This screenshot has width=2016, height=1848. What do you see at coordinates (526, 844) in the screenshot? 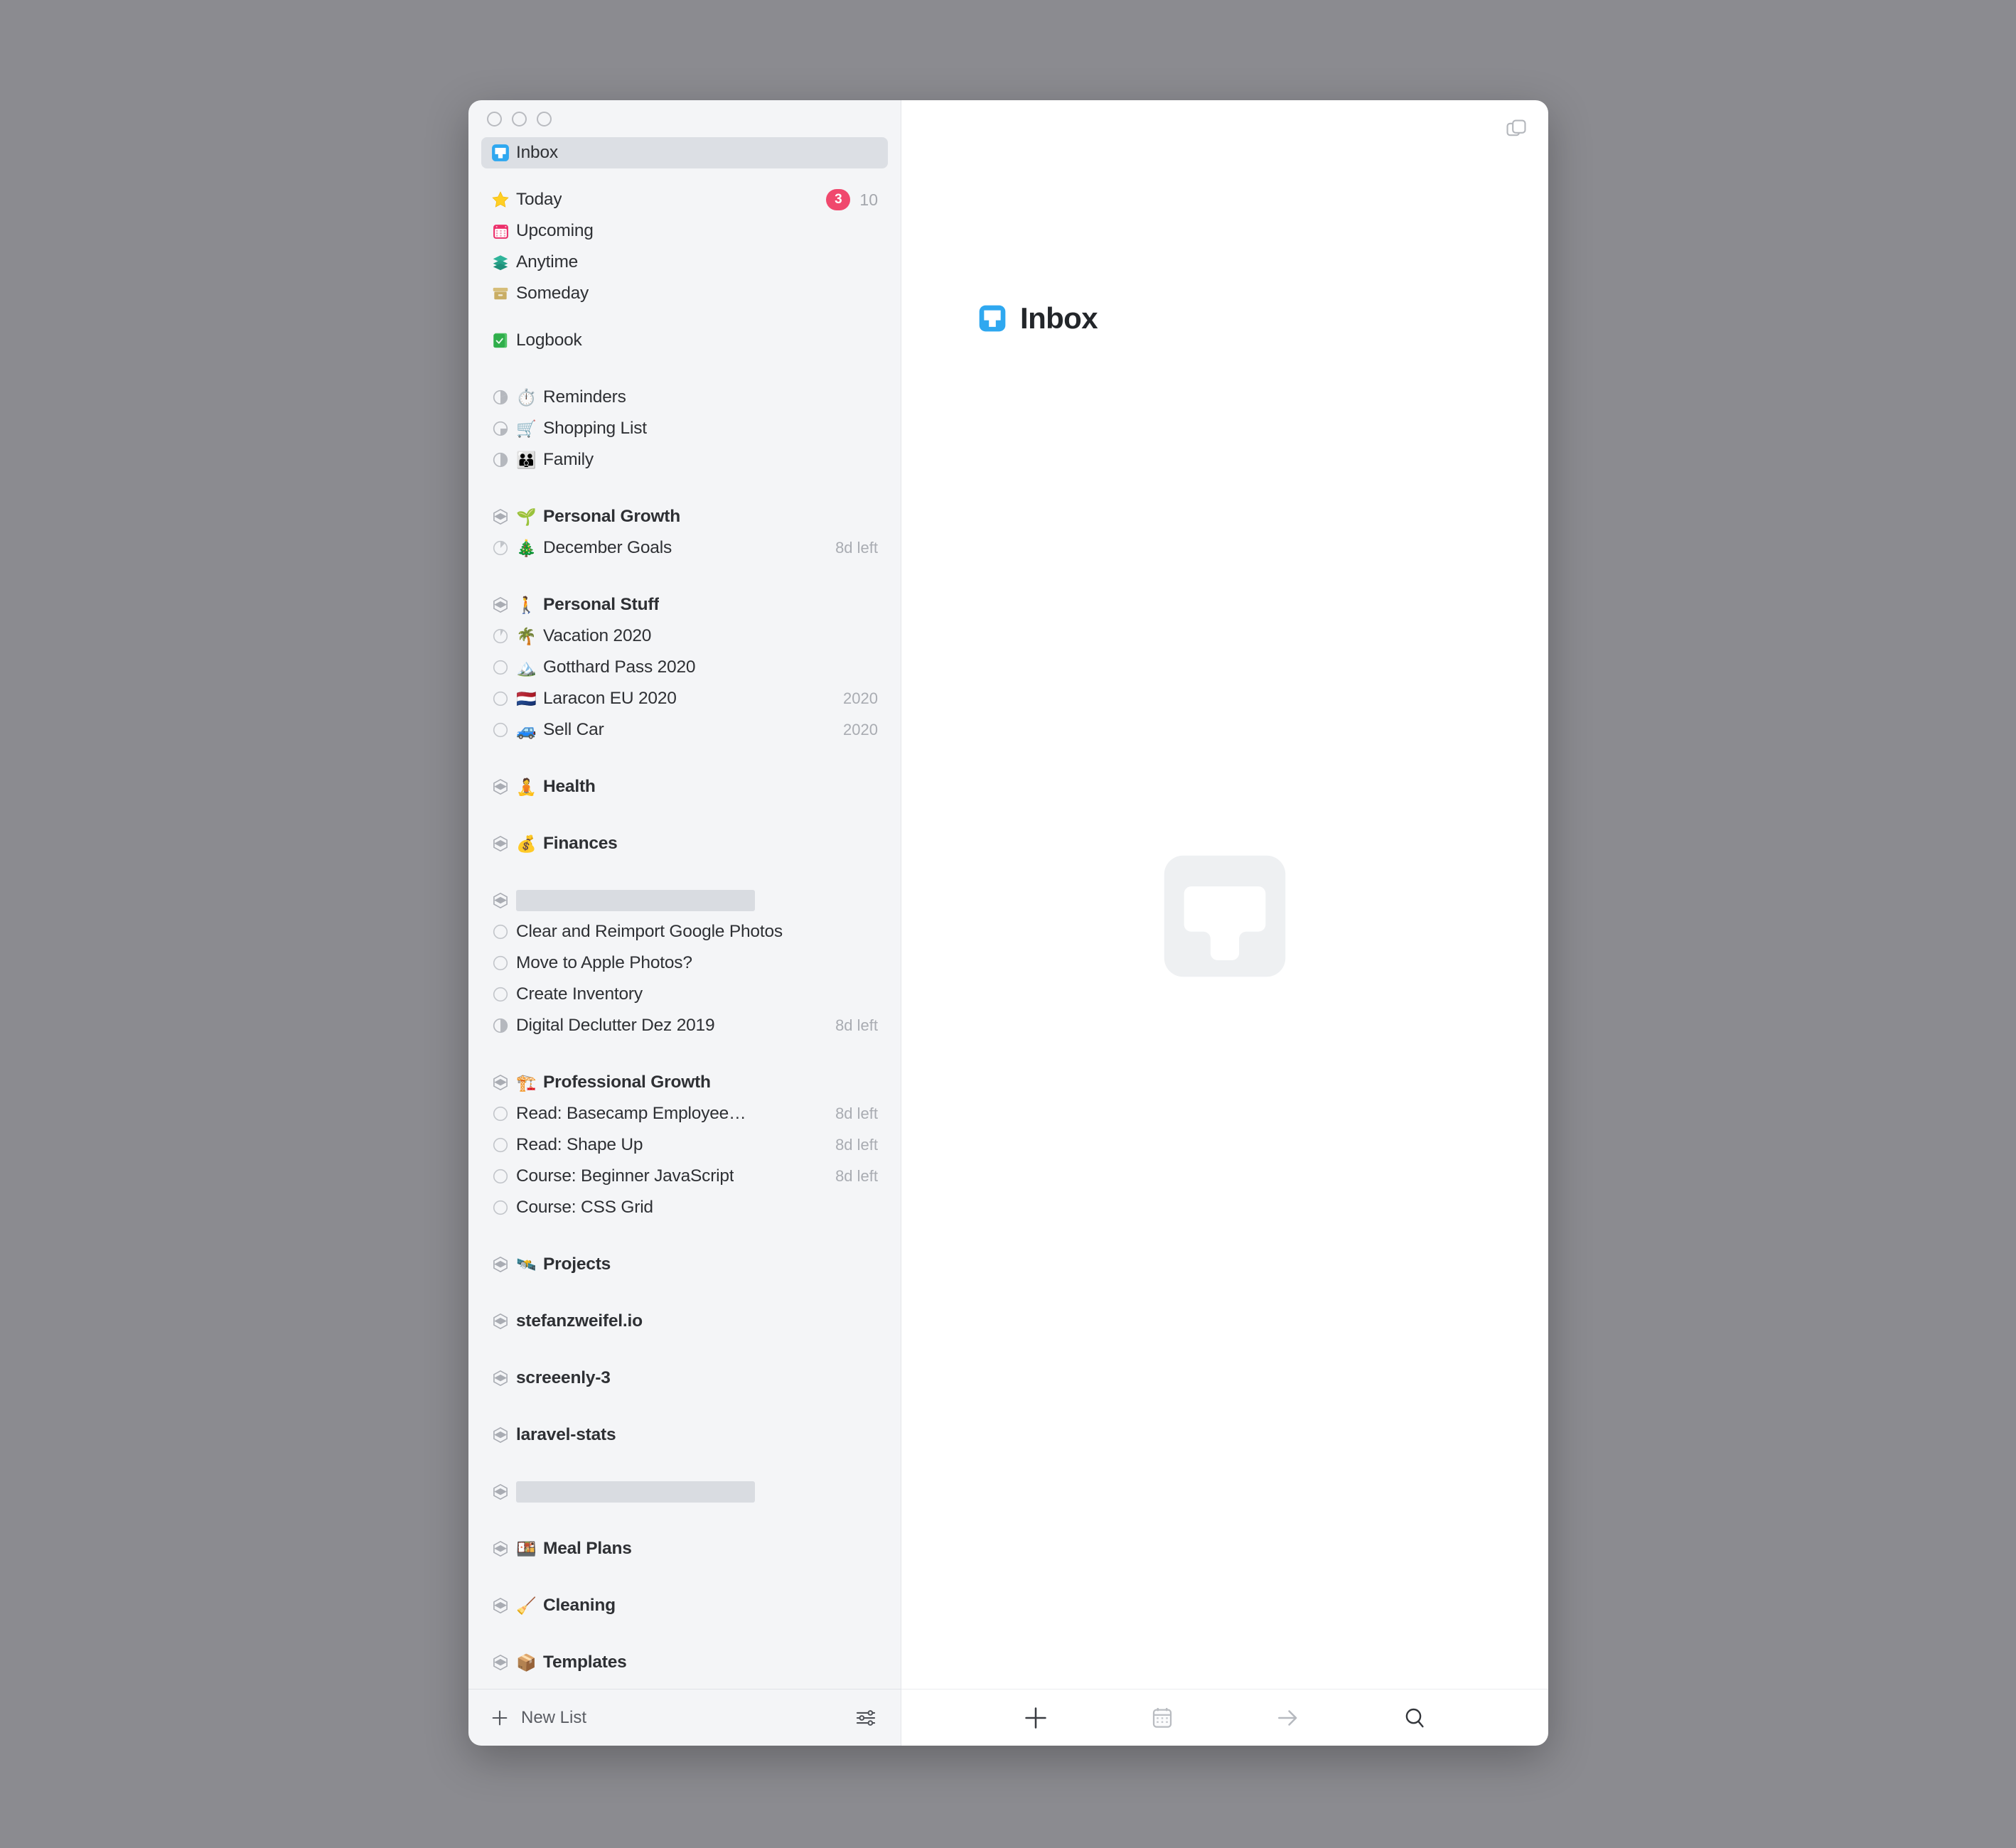
I see `area-emoji: 💰` at bounding box center [526, 844].